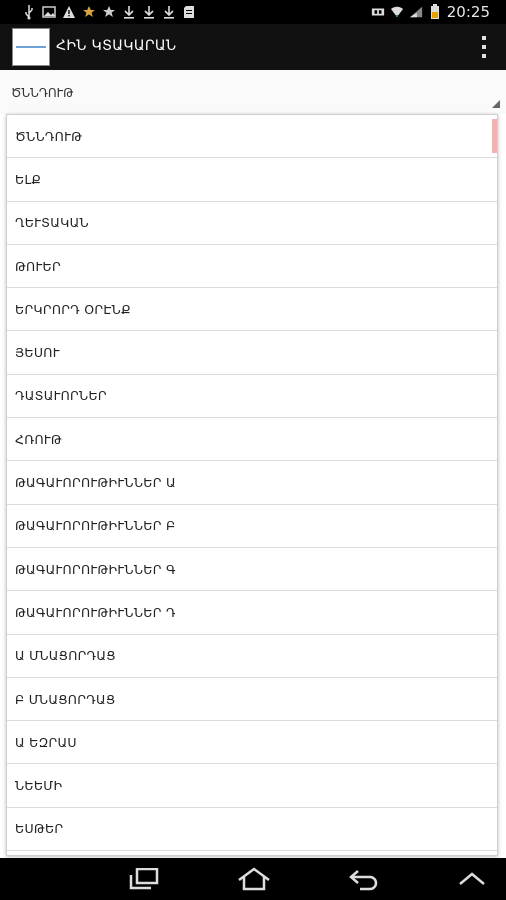 The height and width of the screenshot is (900, 506). I want to click on wifi-icon, so click(397, 12).